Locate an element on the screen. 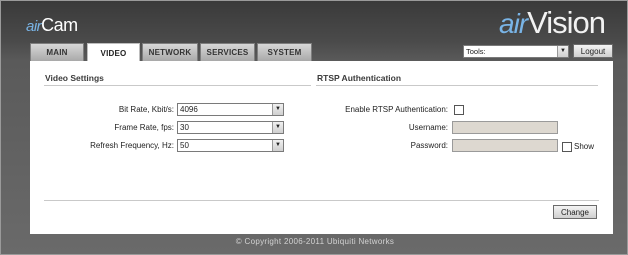 The height and width of the screenshot is (255, 628). tab-system: SYSTEM is located at coordinates (284, 52).